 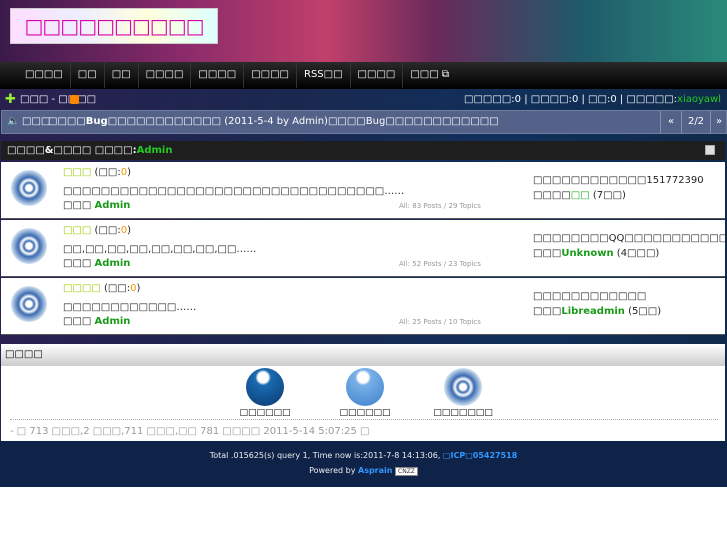 I want to click on last-post-title: □□□□□□□□□□□□151772390, so click(x=618, y=180).